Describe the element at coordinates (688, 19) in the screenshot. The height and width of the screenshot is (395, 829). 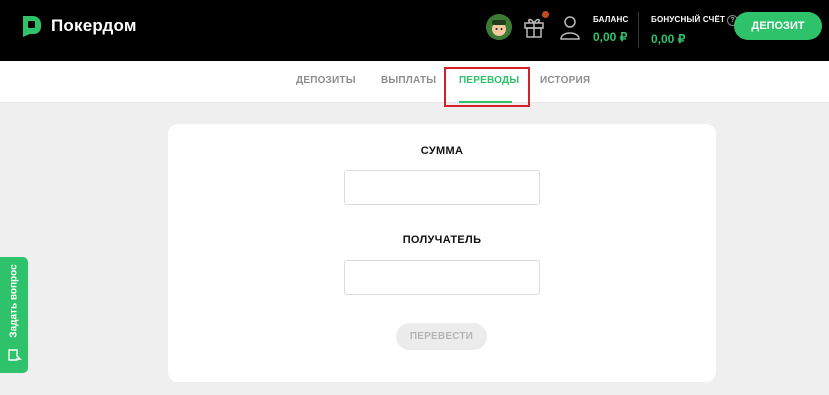
I see `bonus-label-text: БОНУСНЫЙ СЧЁТ` at that location.